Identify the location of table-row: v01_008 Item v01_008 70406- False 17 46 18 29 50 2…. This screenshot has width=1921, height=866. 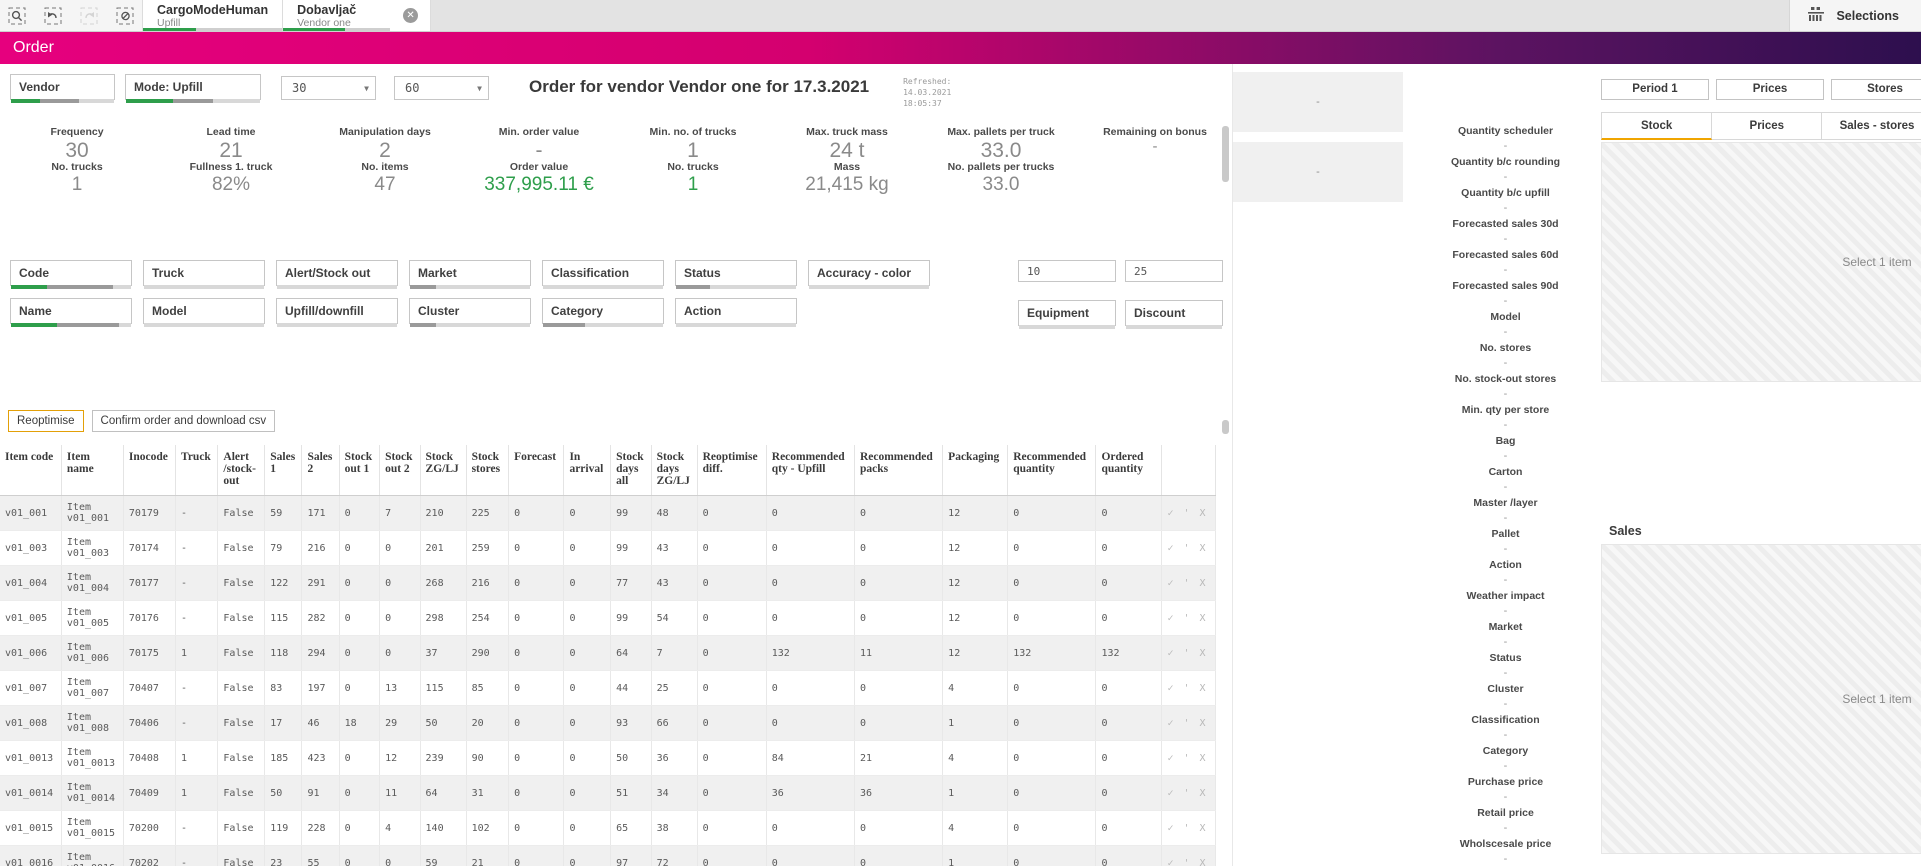
(608, 723).